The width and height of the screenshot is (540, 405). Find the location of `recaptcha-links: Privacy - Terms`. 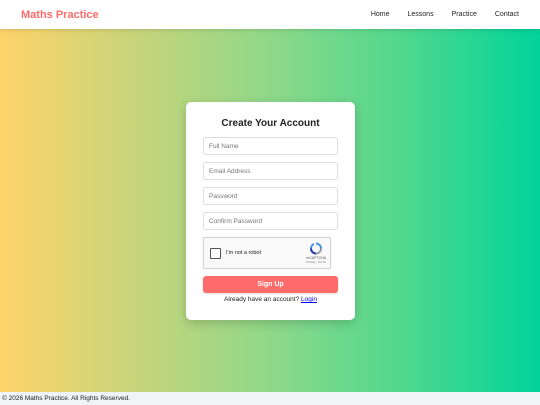

recaptcha-links: Privacy - Terms is located at coordinates (315, 262).